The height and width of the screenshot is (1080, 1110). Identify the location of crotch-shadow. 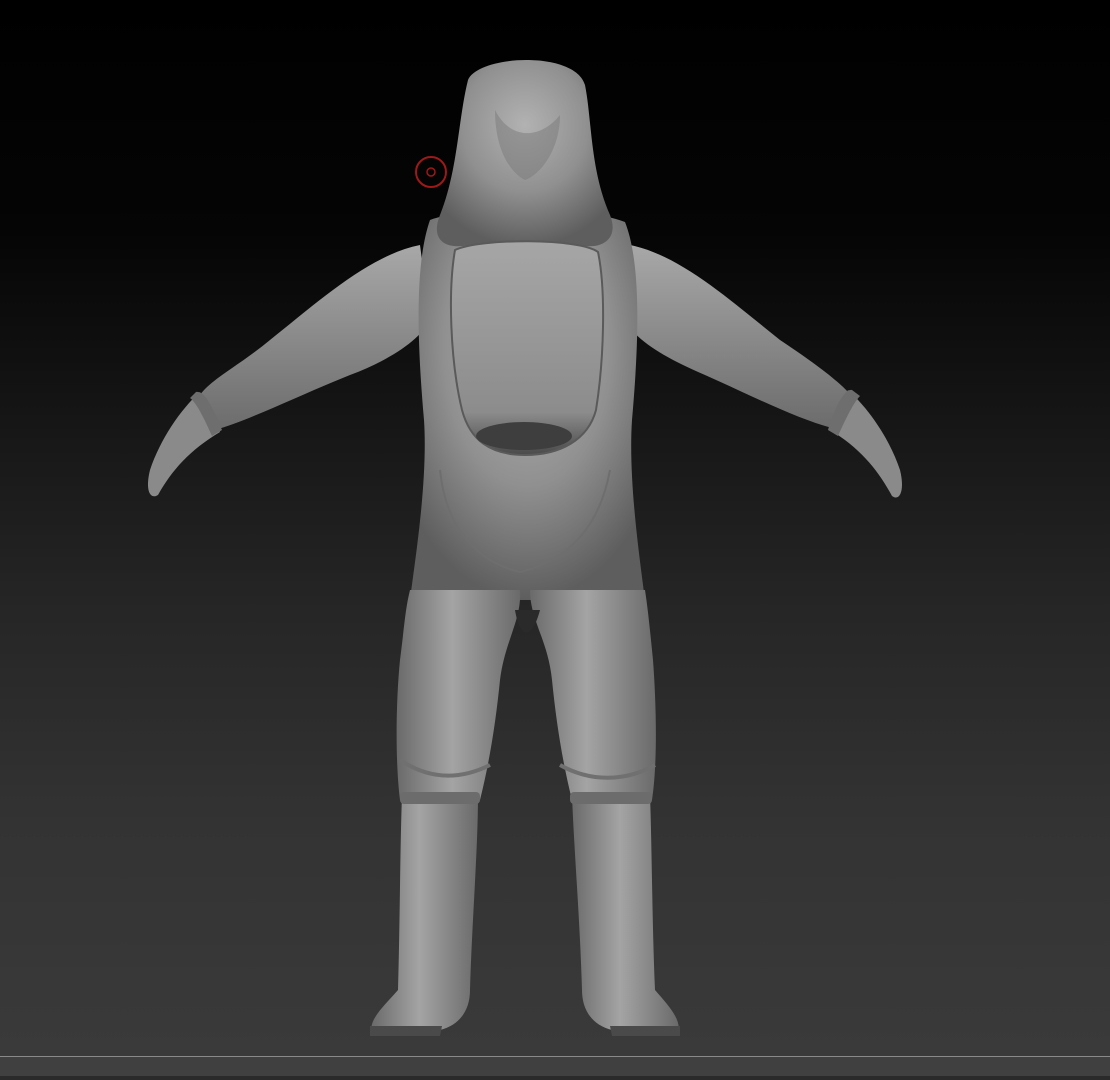
(527, 621).